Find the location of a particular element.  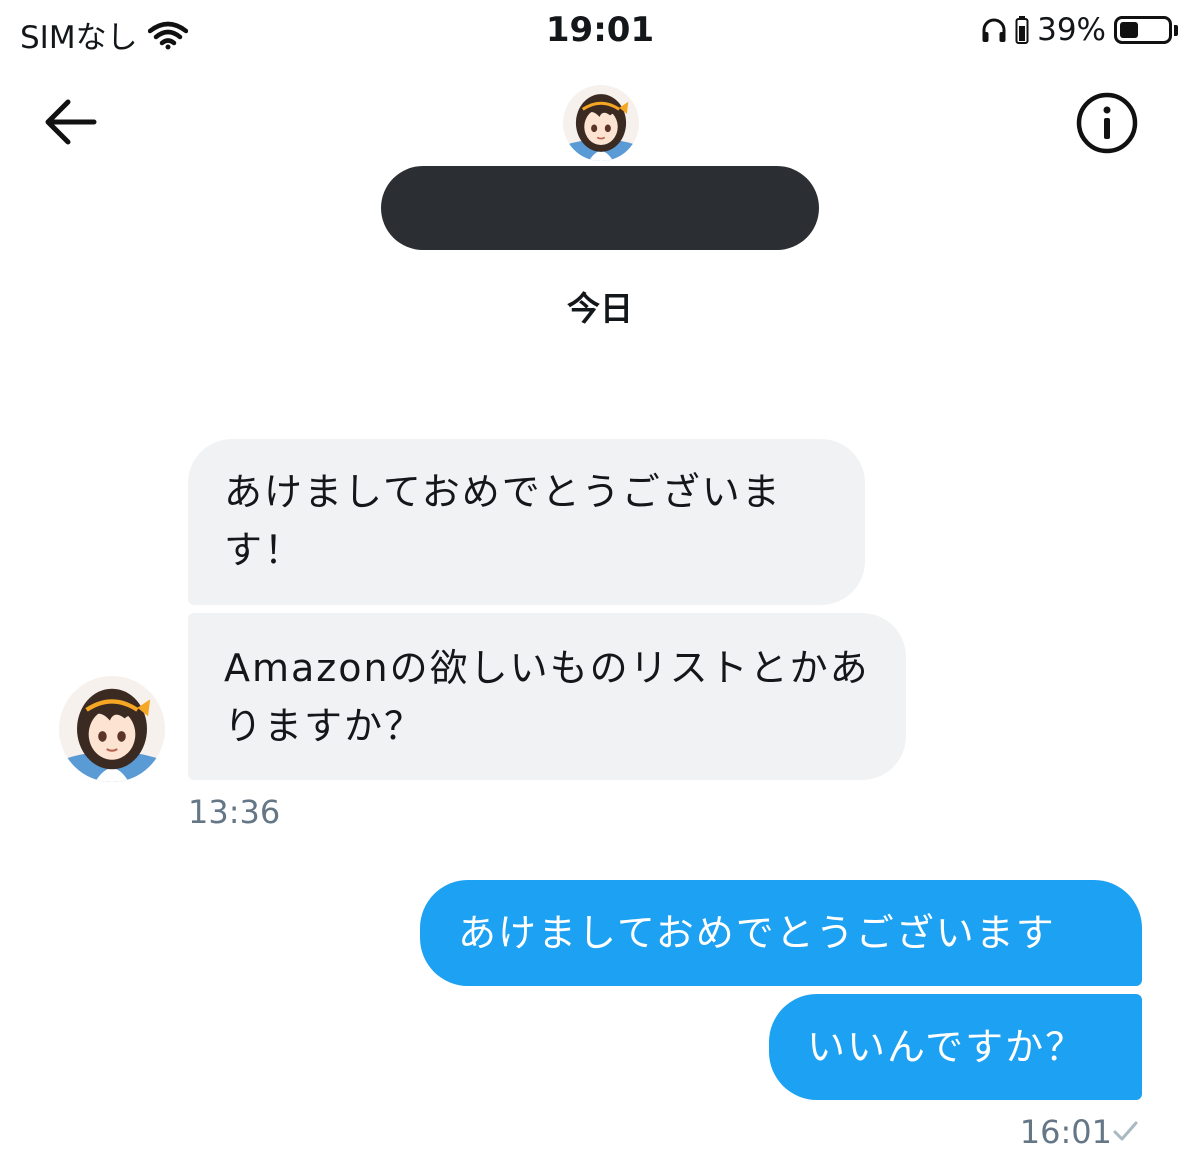

battery-cap is located at coordinates (1176, 30).